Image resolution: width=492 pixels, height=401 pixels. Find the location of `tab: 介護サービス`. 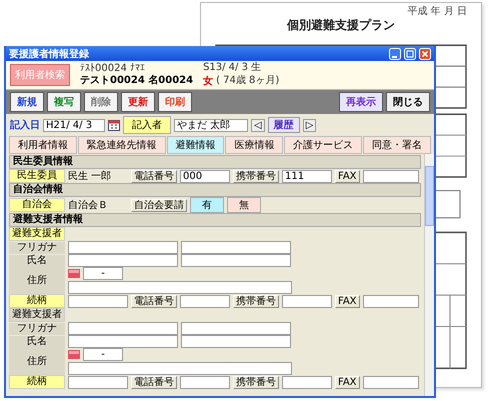

tab: 介護サービス is located at coordinates (323, 145).